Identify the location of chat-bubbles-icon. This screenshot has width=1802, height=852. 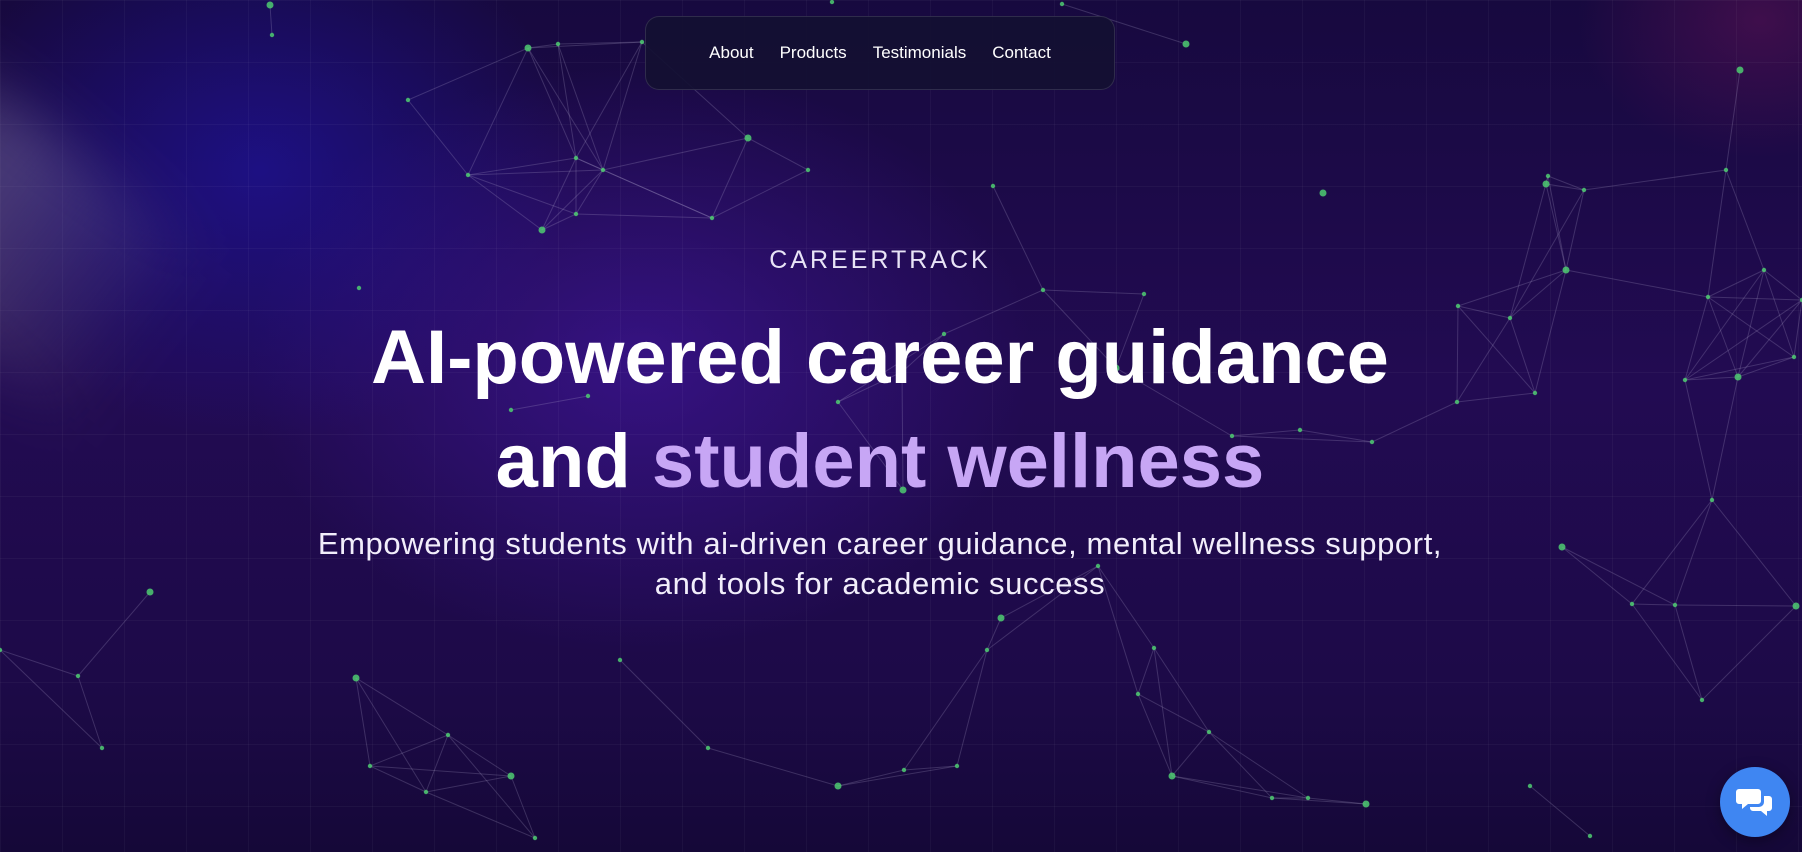
(1754, 802).